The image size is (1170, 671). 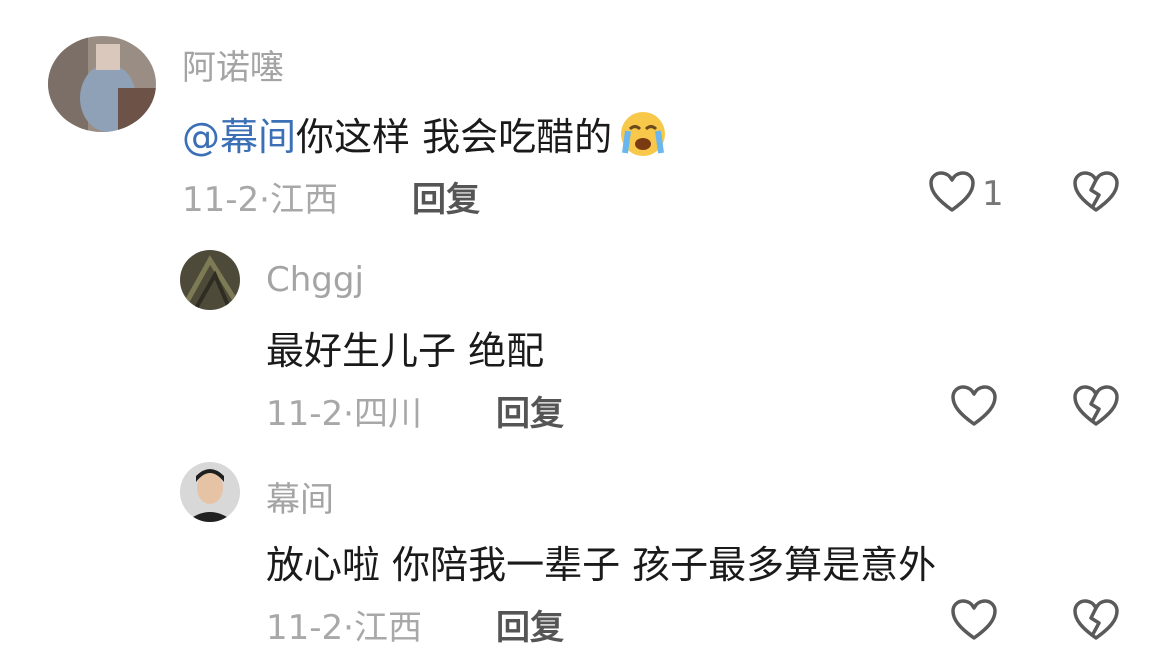 I want to click on username: 阿诺噻, so click(x=233, y=64).